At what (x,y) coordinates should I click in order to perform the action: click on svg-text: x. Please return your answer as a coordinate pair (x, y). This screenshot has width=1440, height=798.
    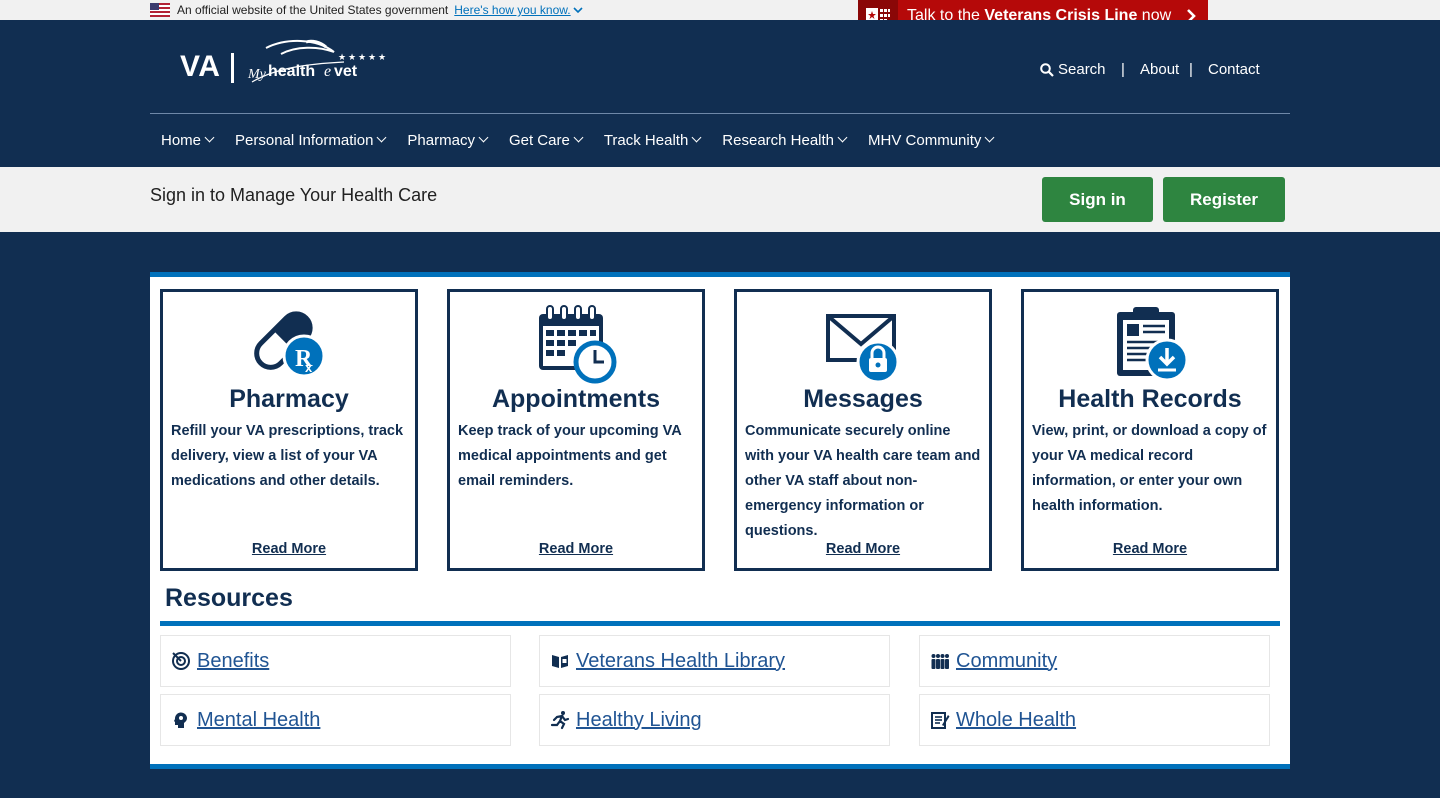
    Looking at the image, I should click on (309, 367).